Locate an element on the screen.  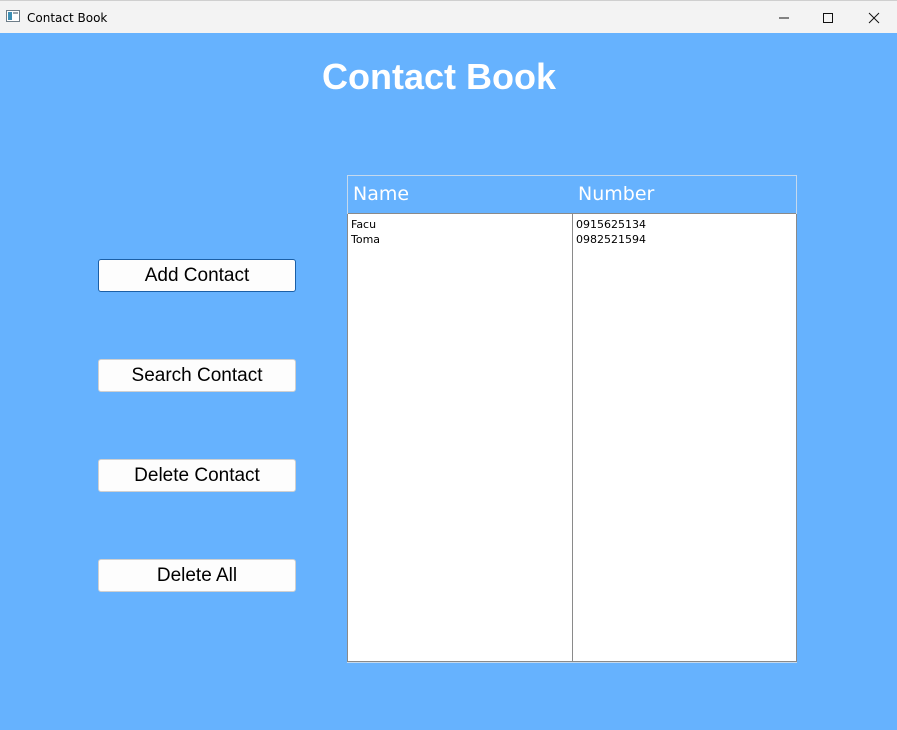
title-bar: Contact Book is located at coordinates (448, 16).